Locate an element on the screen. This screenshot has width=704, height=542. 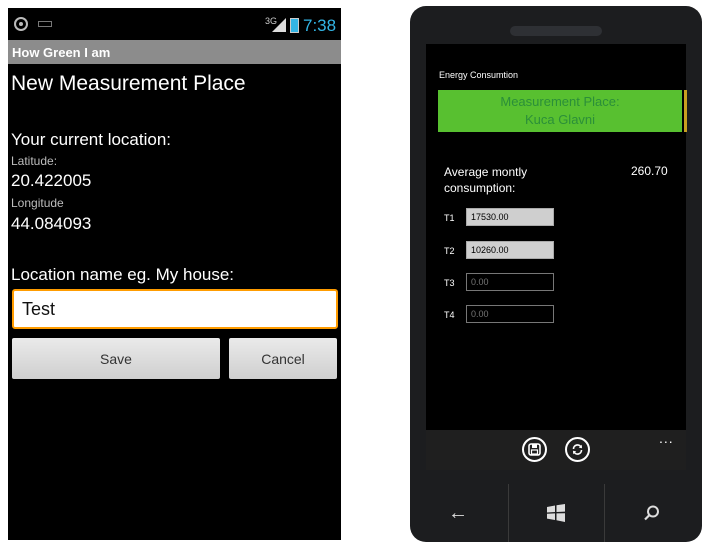
latitude-label: Latitude: is located at coordinates (34, 161).